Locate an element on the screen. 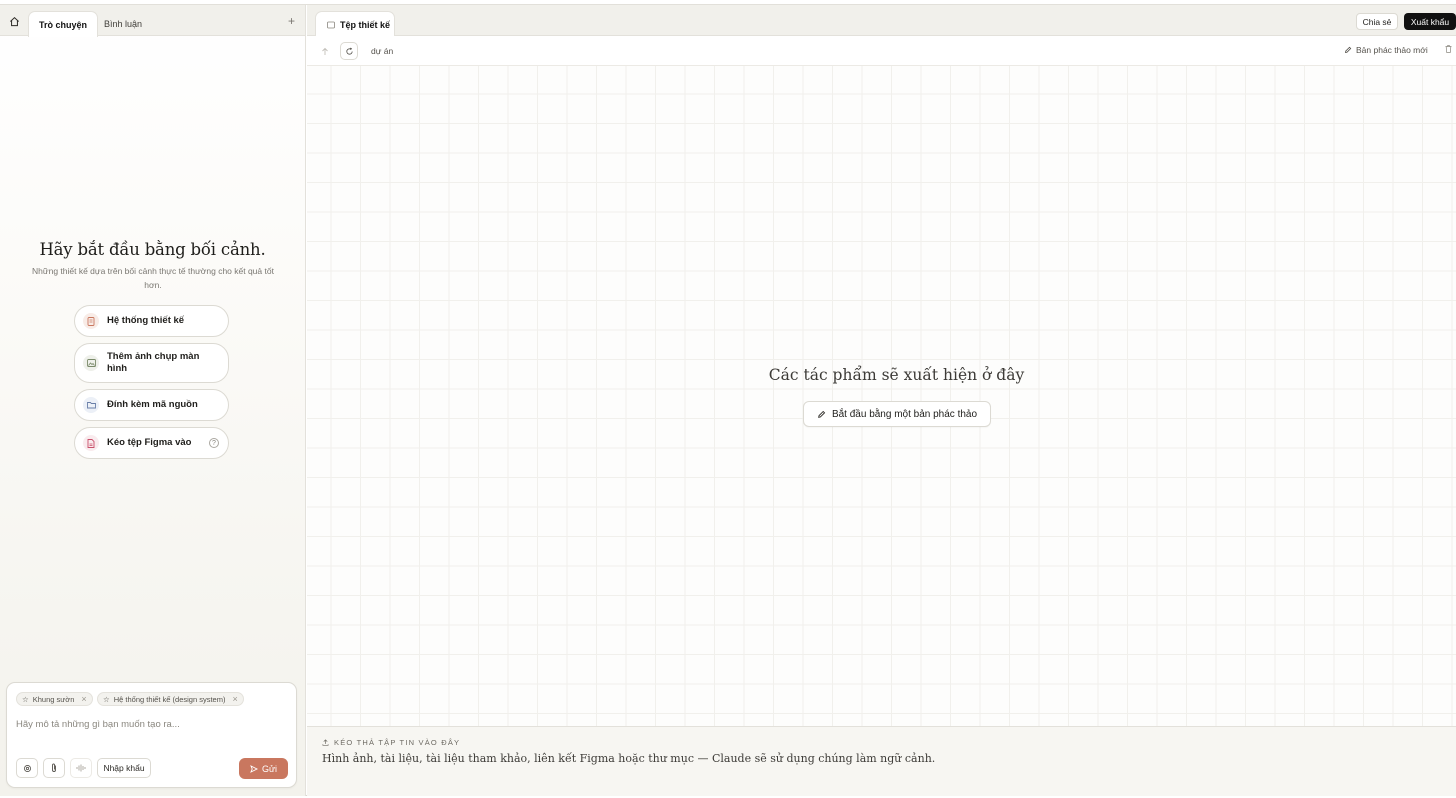  send-button: Gửi is located at coordinates (263, 768).